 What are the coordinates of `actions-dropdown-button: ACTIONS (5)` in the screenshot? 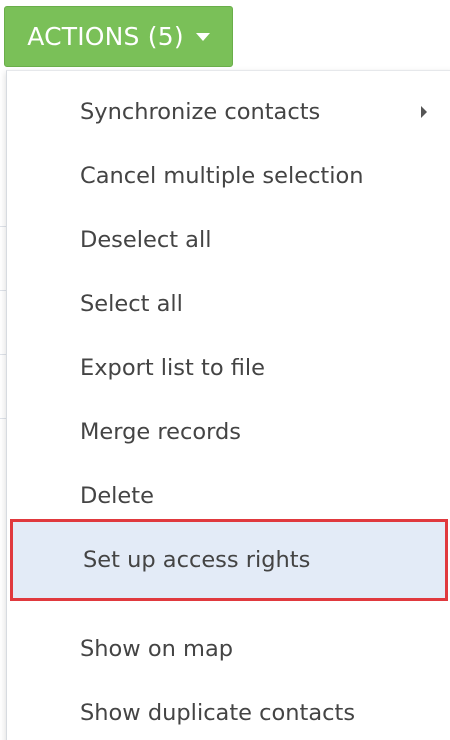 It's located at (118, 36).